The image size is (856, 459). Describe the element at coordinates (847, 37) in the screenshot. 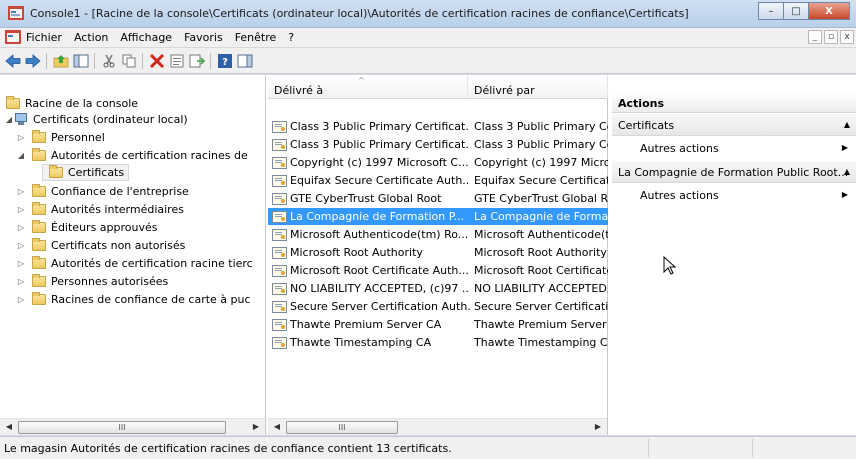

I see `mdi-close-button: x` at that location.